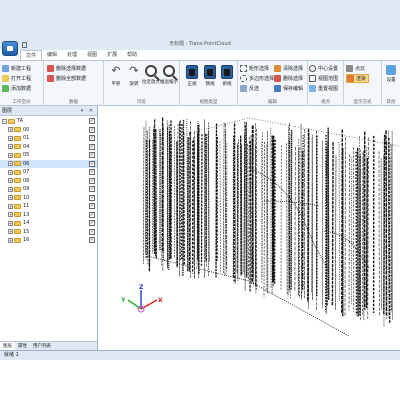 Image resolution: width=400 pixels, height=400 pixels. I want to click on delete-select-button: 删除选择, so click(288, 78).